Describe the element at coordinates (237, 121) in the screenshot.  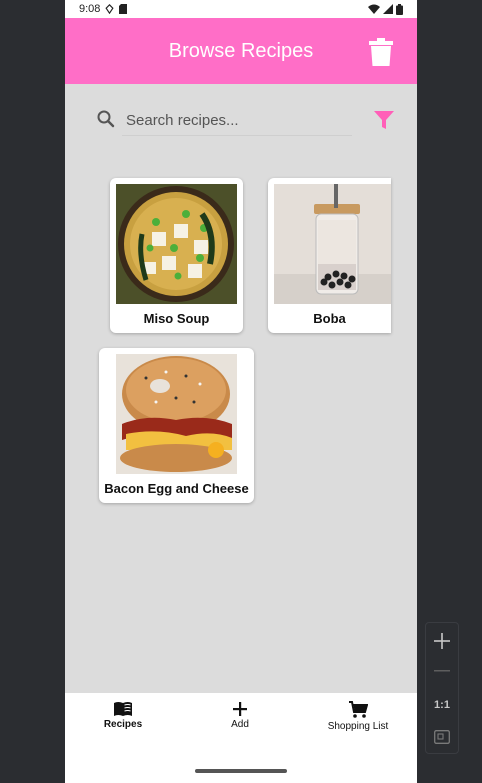
I see `search-input` at that location.